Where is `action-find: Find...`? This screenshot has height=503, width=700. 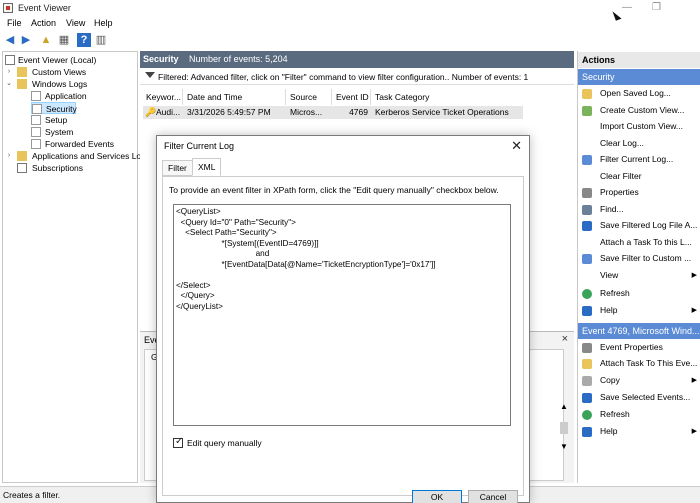
action-find: Find... is located at coordinates (641, 209).